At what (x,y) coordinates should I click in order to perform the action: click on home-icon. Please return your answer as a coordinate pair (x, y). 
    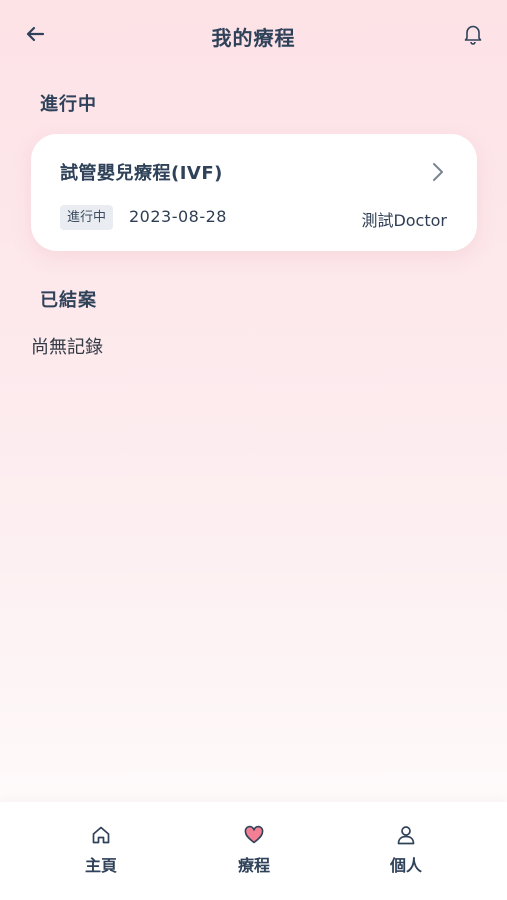
    Looking at the image, I should click on (101, 835).